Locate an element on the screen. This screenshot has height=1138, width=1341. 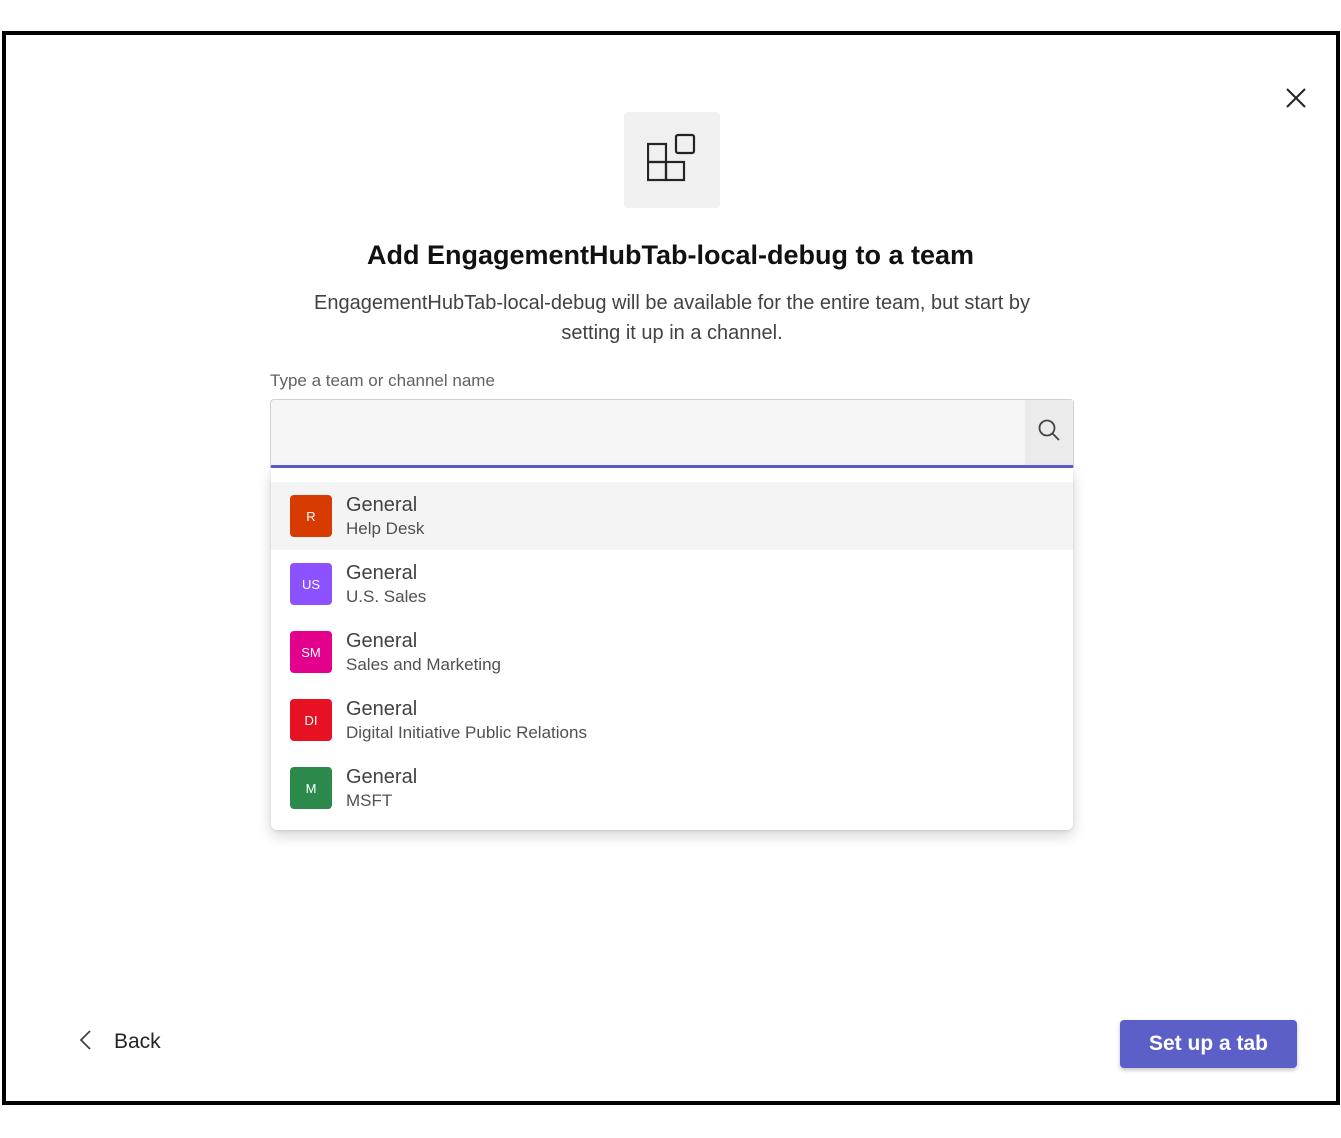
team-name: Help Desk is located at coordinates (385, 528).